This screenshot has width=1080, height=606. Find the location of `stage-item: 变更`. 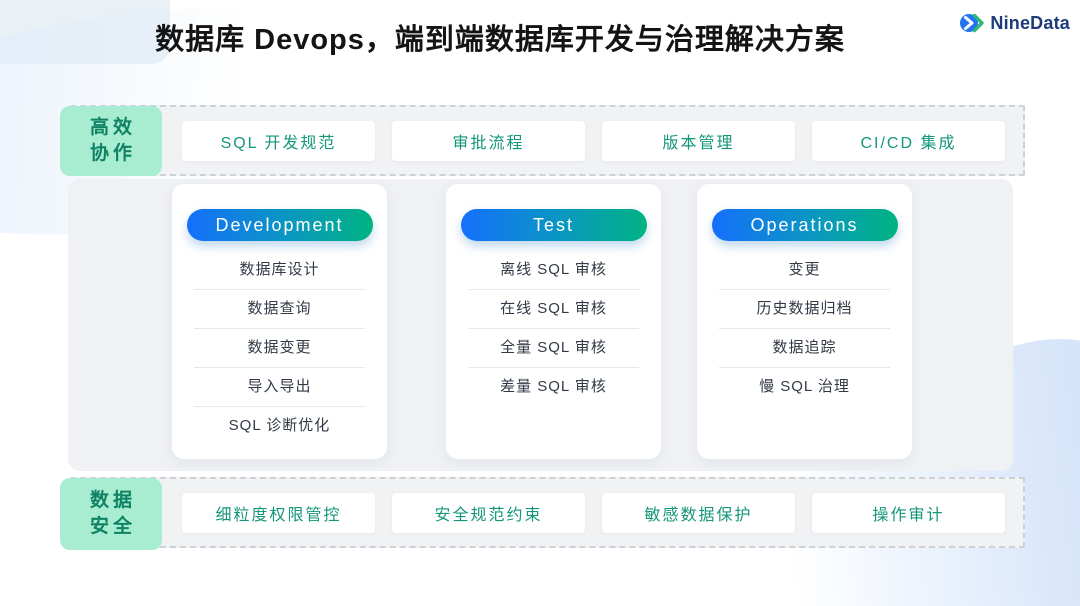

stage-item: 变更 is located at coordinates (804, 270).